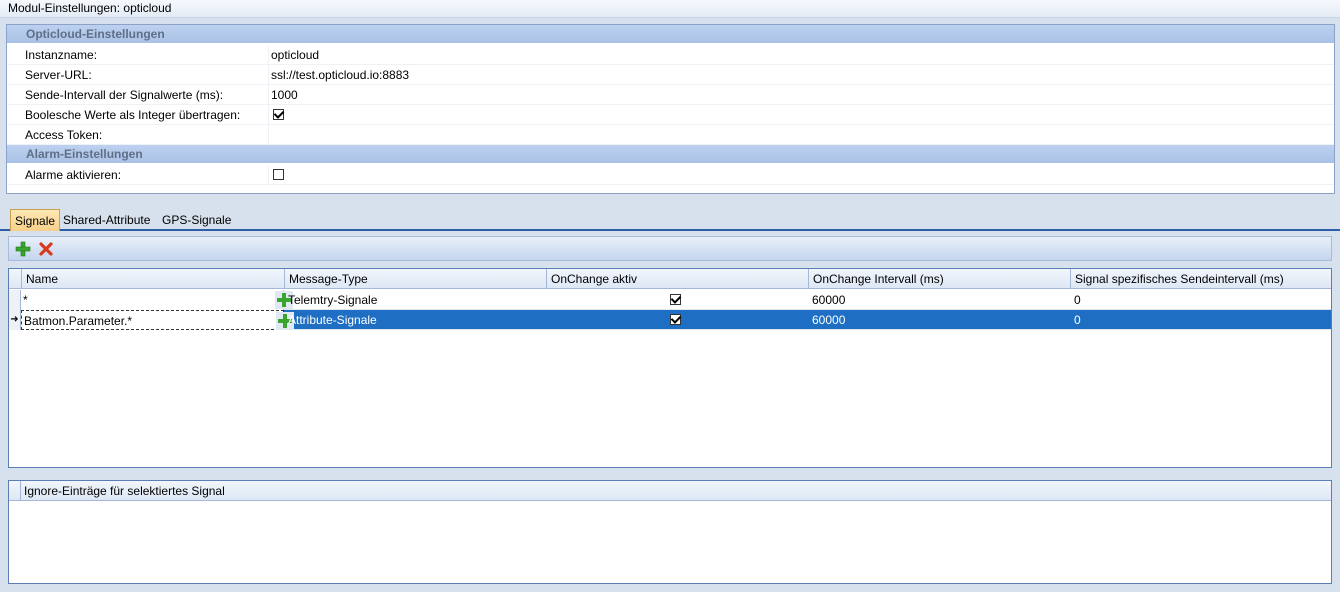 The height and width of the screenshot is (592, 1340). What do you see at coordinates (35, 220) in the screenshot?
I see `tab-signale: Signale` at bounding box center [35, 220].